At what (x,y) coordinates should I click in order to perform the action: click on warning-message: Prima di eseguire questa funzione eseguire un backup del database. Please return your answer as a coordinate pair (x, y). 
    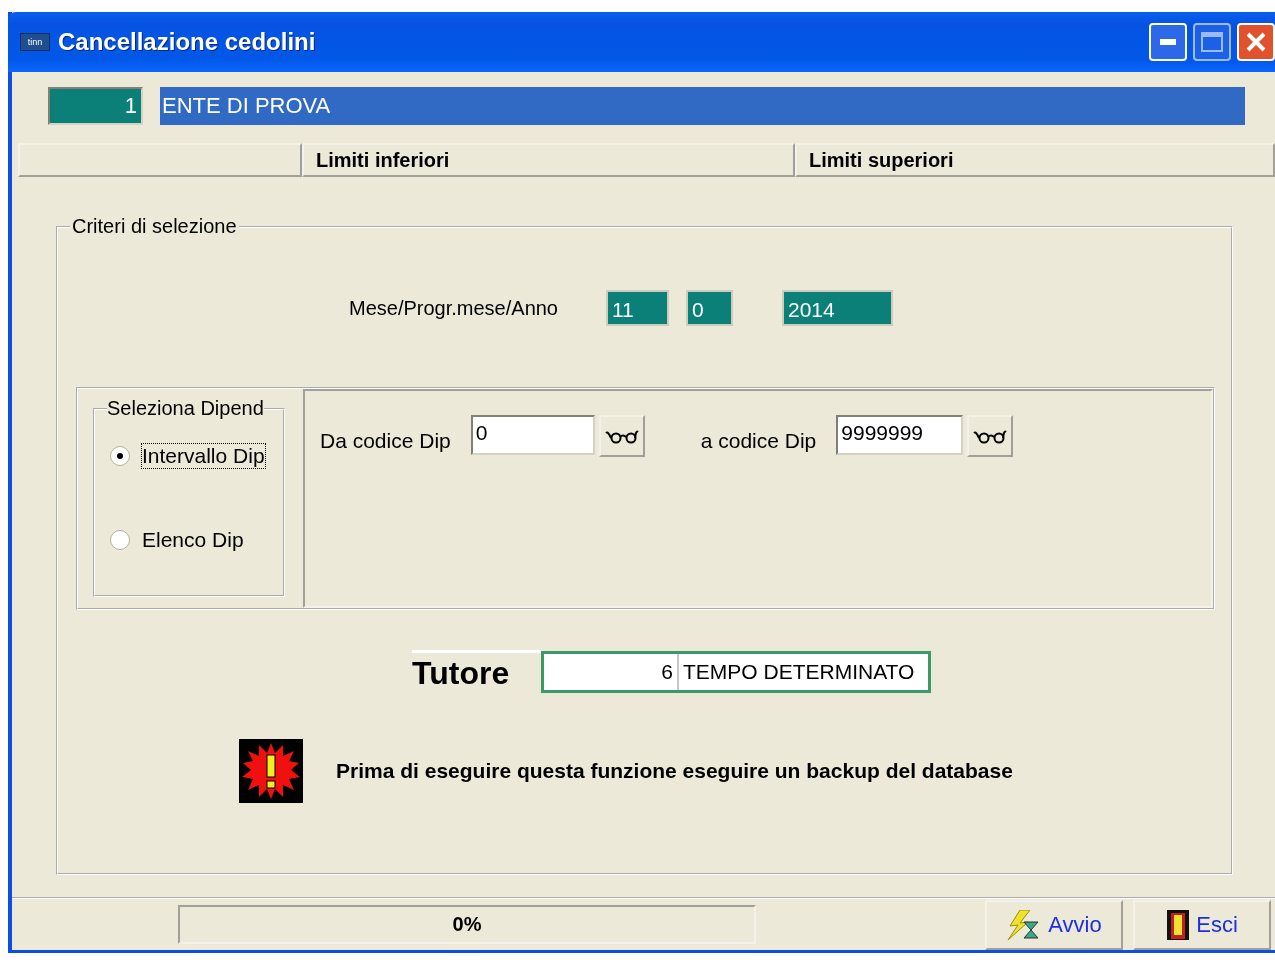
    Looking at the image, I should click on (674, 771).